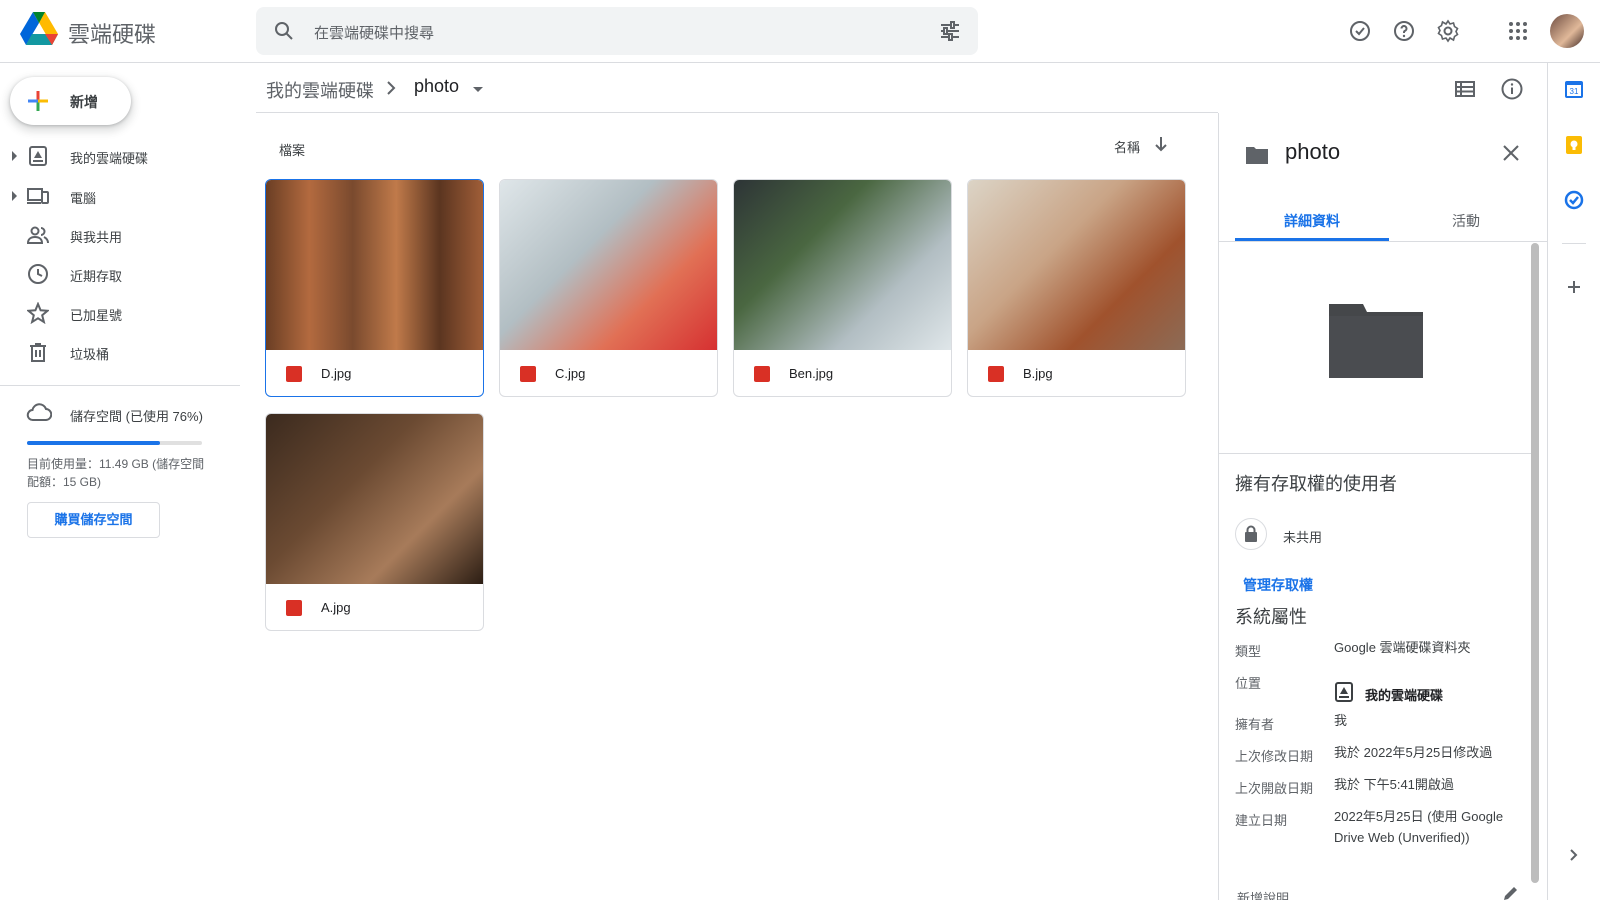 The height and width of the screenshot is (900, 1600). I want to click on chevron-down-icon, so click(478, 89).